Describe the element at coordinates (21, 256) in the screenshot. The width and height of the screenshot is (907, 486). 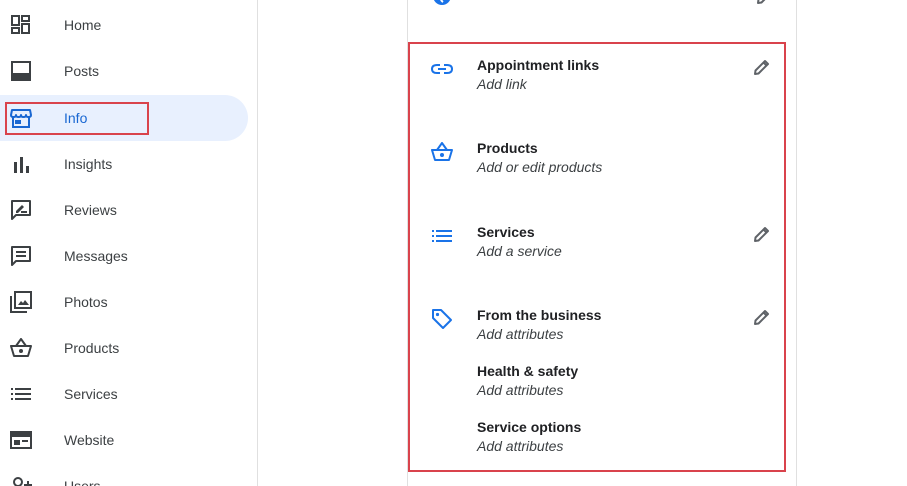
I see `message-icon` at that location.